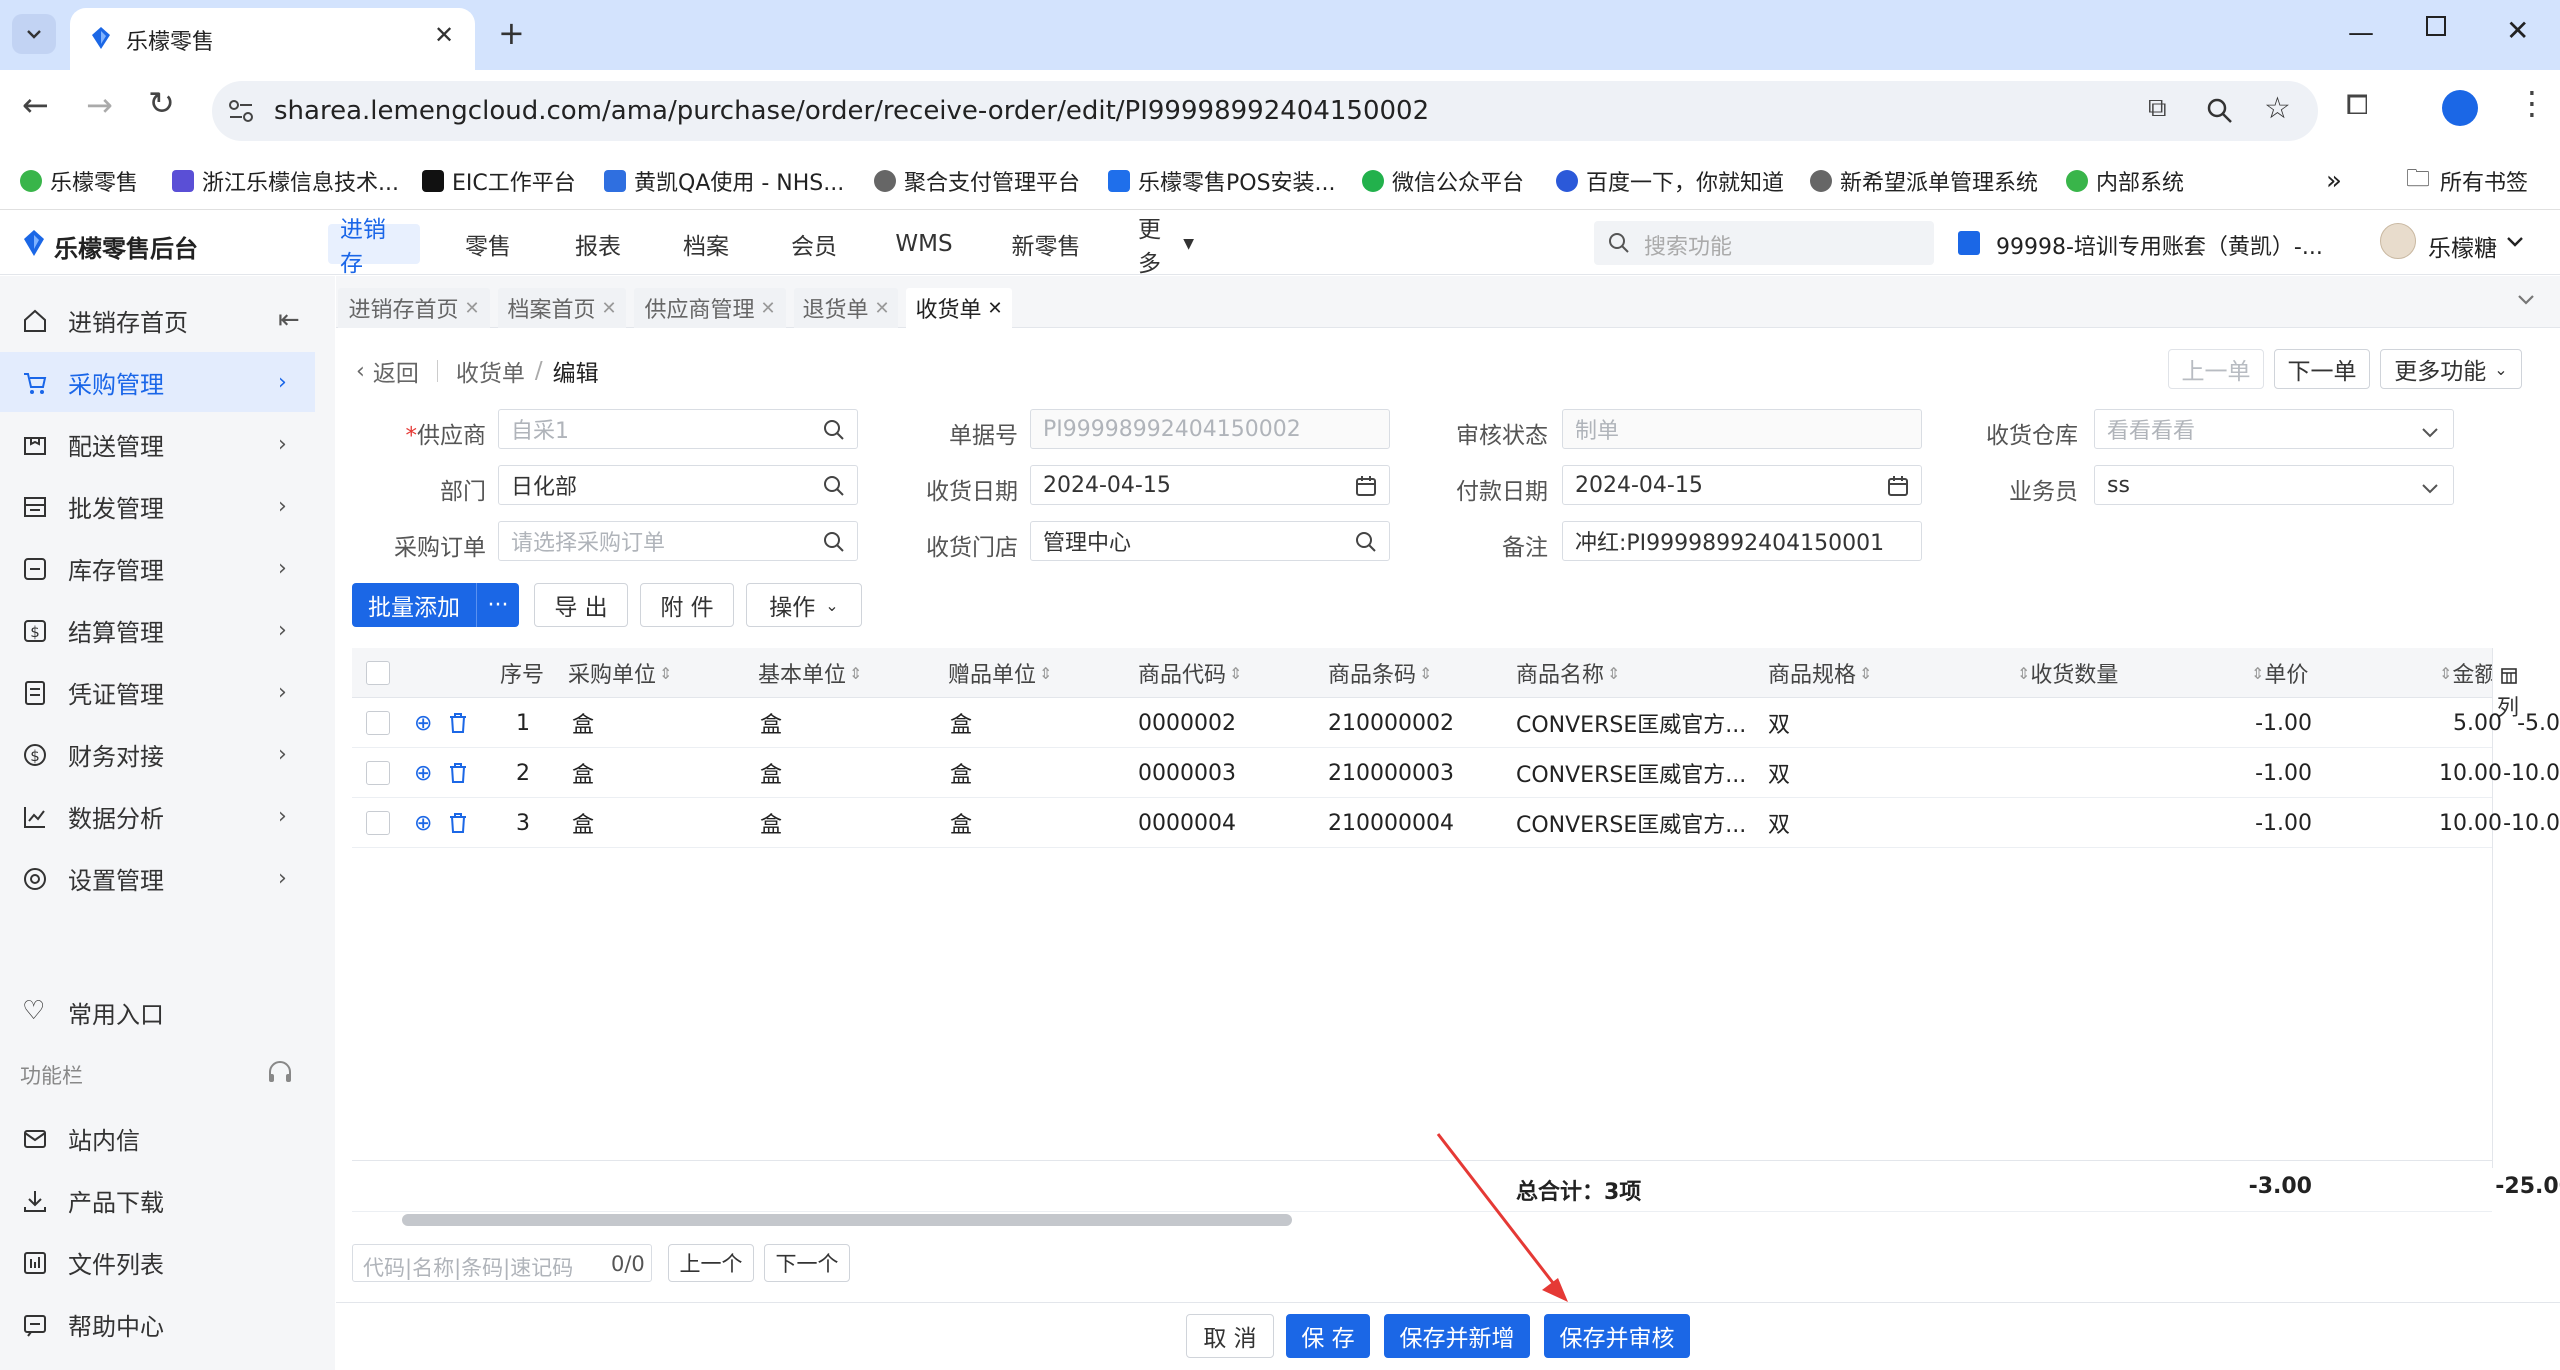  What do you see at coordinates (710, 308) in the screenshot?
I see `tab-supplier: 供应商管理 ✕` at bounding box center [710, 308].